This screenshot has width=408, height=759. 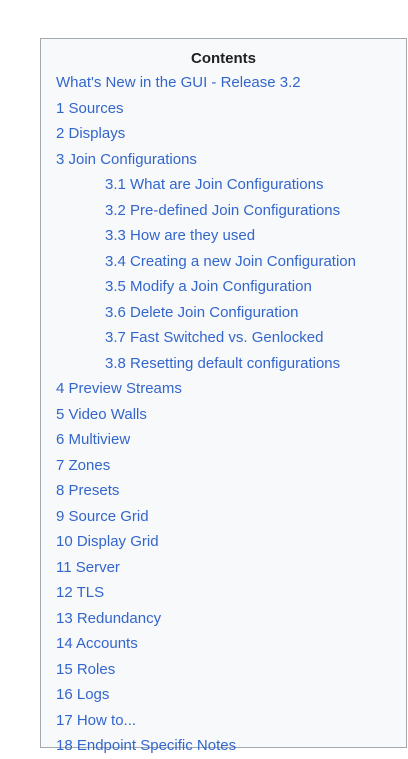 I want to click on toc-link-creating-join-configuration: 3.4 Creating a new Join Configuration, so click(x=230, y=261).